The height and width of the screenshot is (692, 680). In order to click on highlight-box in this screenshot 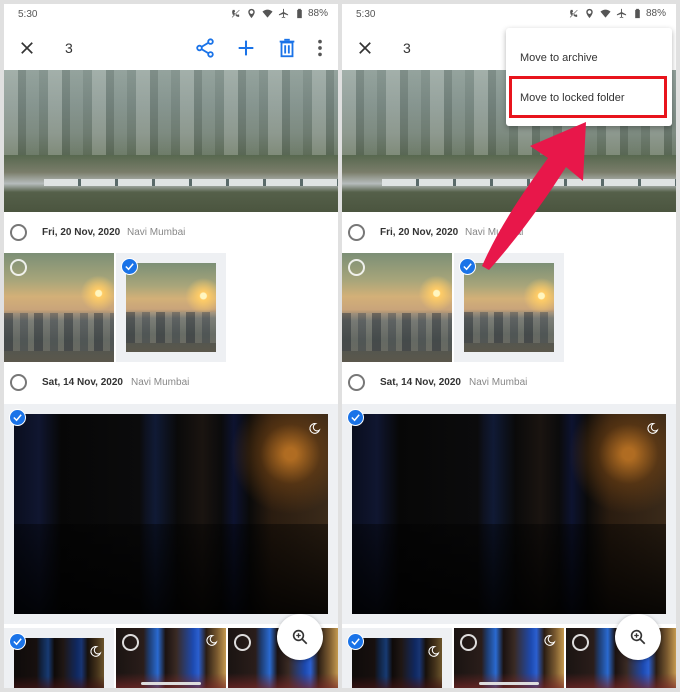, I will do `click(588, 97)`.